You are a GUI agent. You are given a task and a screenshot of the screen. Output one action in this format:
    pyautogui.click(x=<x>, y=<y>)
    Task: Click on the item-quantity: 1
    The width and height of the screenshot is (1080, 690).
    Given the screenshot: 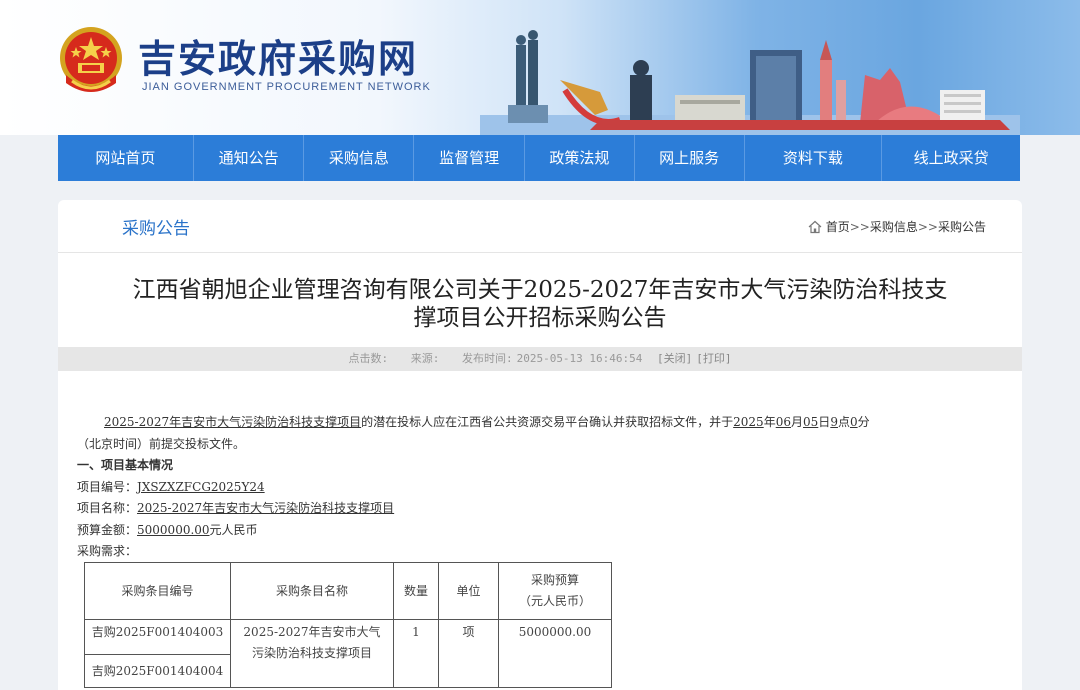 What is the action you would take?
    pyautogui.click(x=416, y=653)
    